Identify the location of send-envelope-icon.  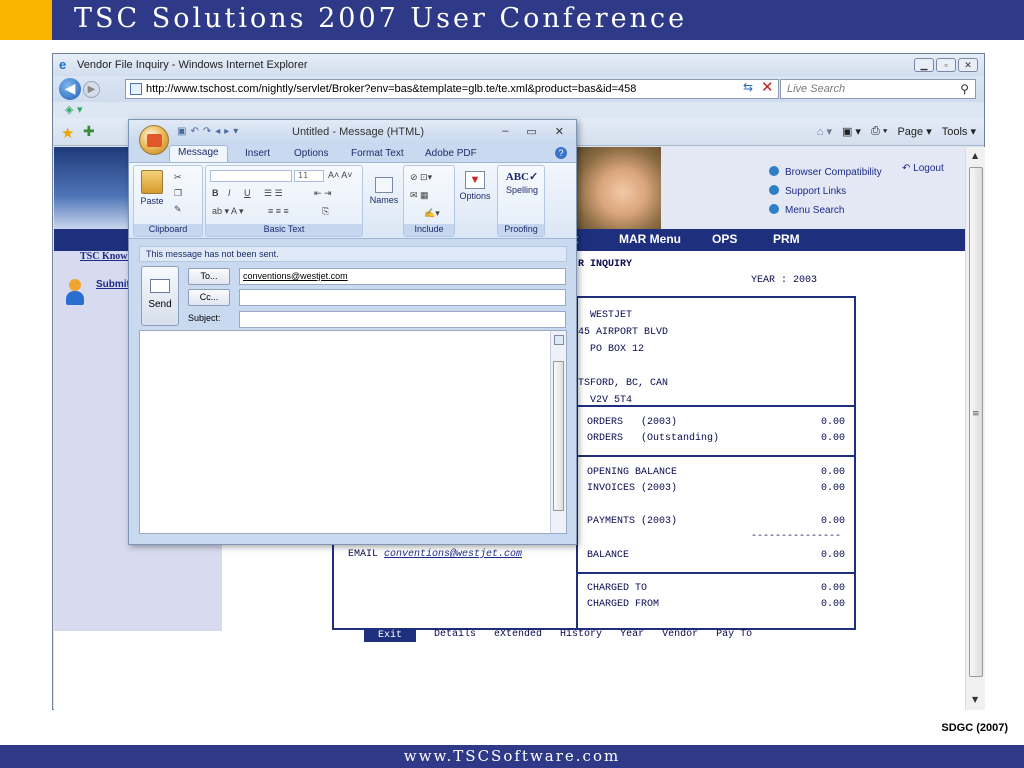
(160, 286).